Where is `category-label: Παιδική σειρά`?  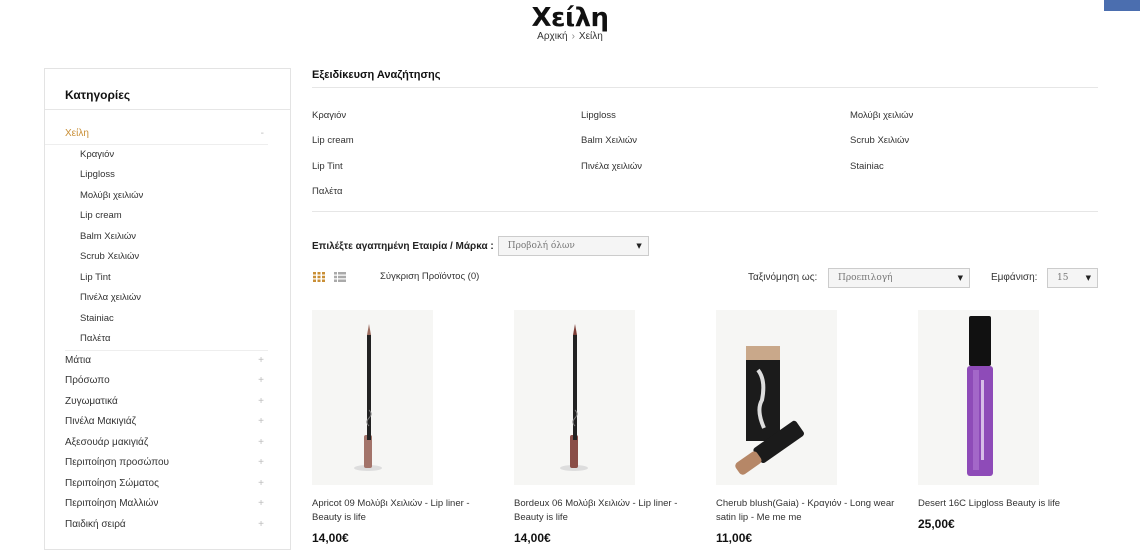
category-label: Παιδική σειρά is located at coordinates (95, 524).